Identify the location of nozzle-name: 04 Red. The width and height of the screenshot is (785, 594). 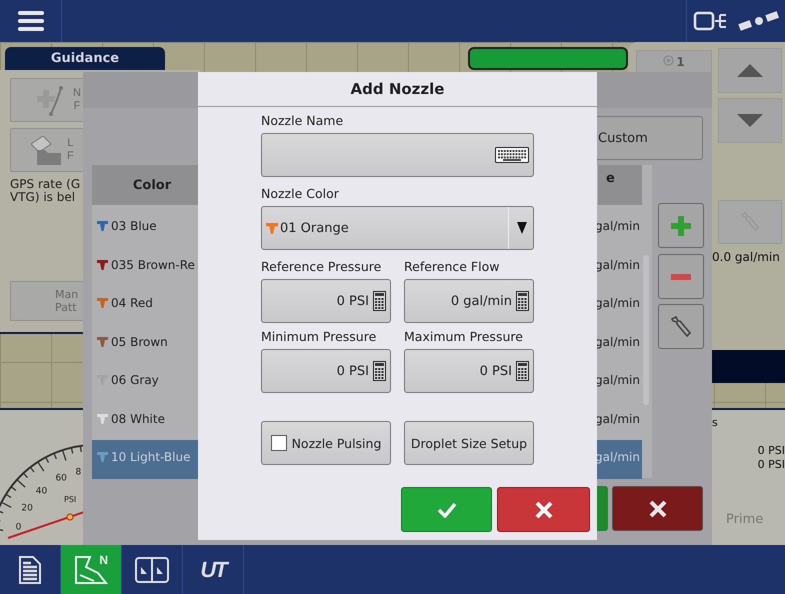
(132, 303).